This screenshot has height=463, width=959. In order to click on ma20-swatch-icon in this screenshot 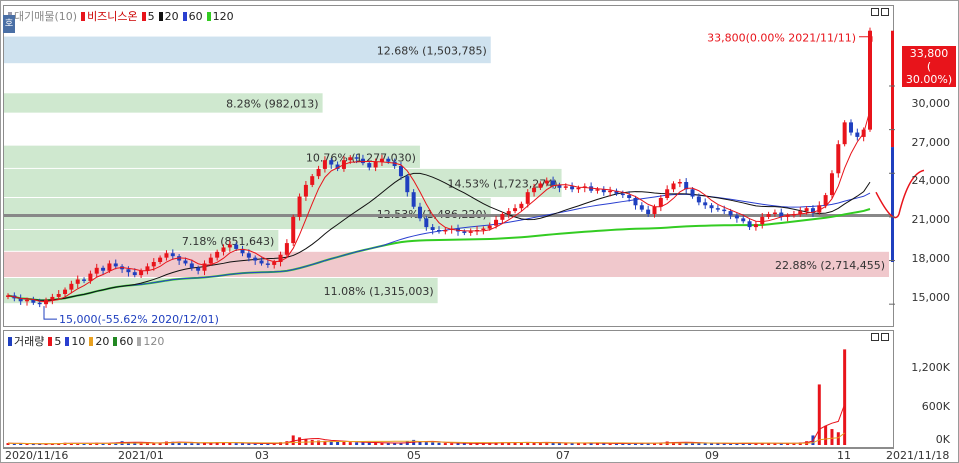, I will do `click(160, 16)`.